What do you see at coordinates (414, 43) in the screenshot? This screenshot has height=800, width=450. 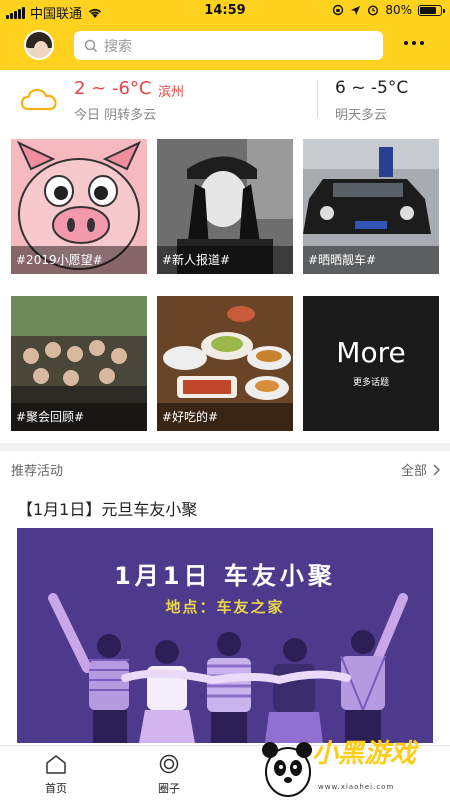 I see `more-options-icon` at bounding box center [414, 43].